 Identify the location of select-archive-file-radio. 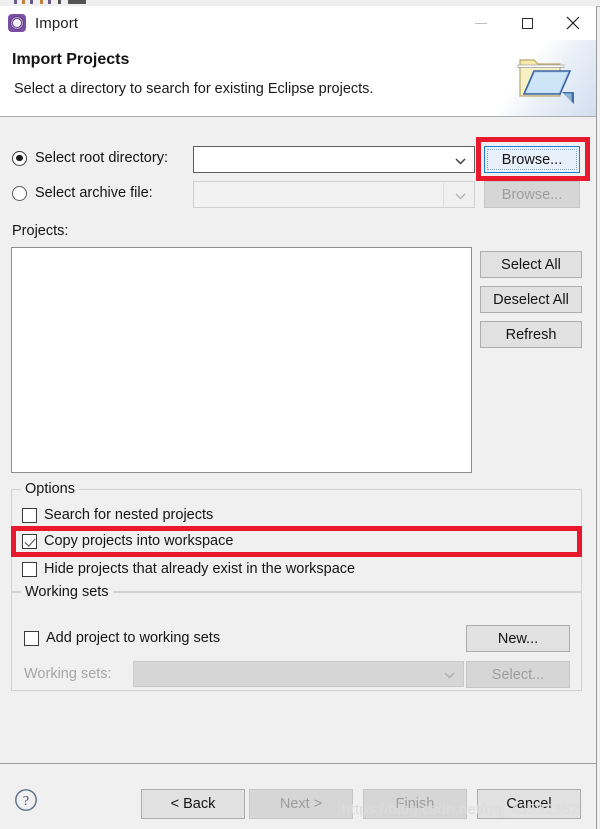
(19, 193).